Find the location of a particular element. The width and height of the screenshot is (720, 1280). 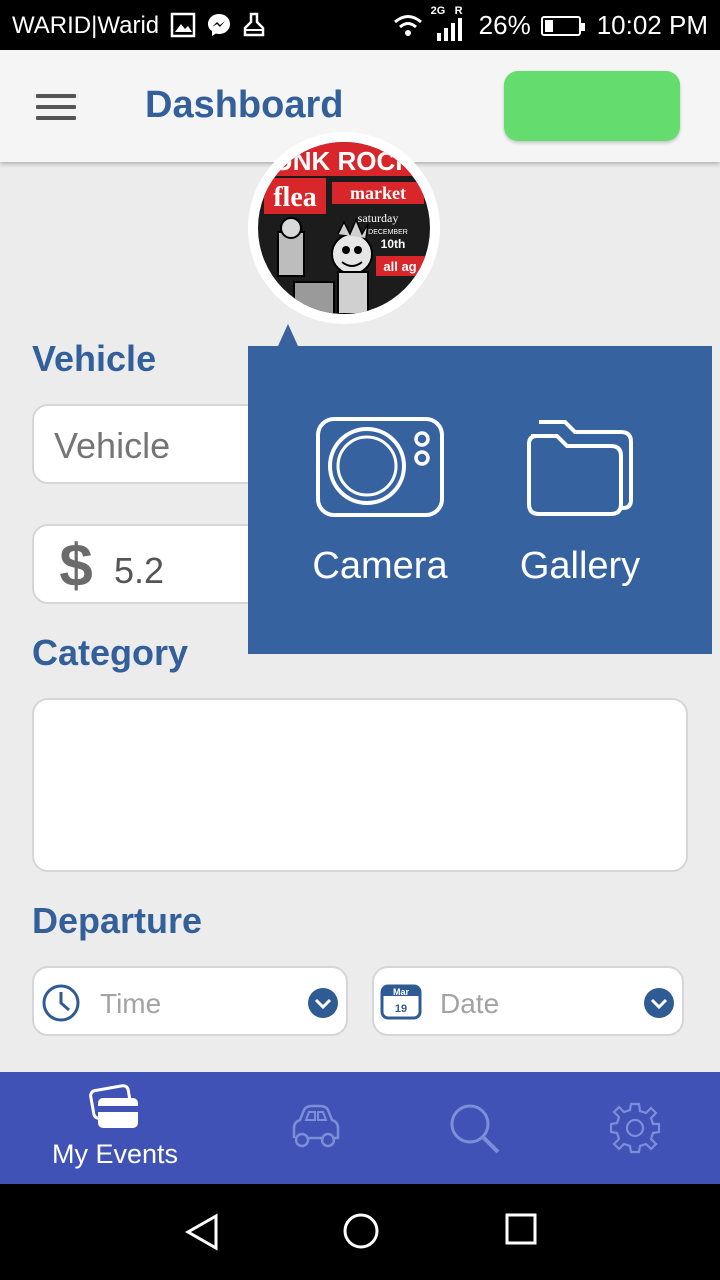

camera-option: Camera is located at coordinates (380, 502).